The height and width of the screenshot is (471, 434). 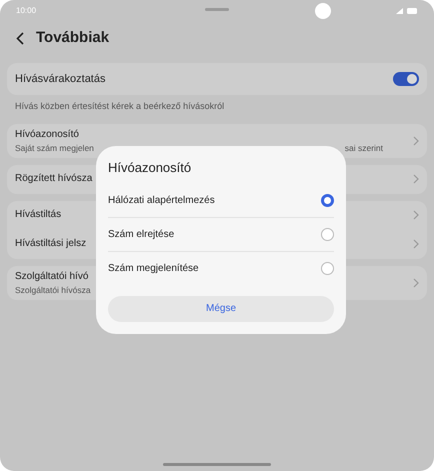 I want to click on settings-row-title: Szolgáltatói hívó, so click(x=52, y=277).